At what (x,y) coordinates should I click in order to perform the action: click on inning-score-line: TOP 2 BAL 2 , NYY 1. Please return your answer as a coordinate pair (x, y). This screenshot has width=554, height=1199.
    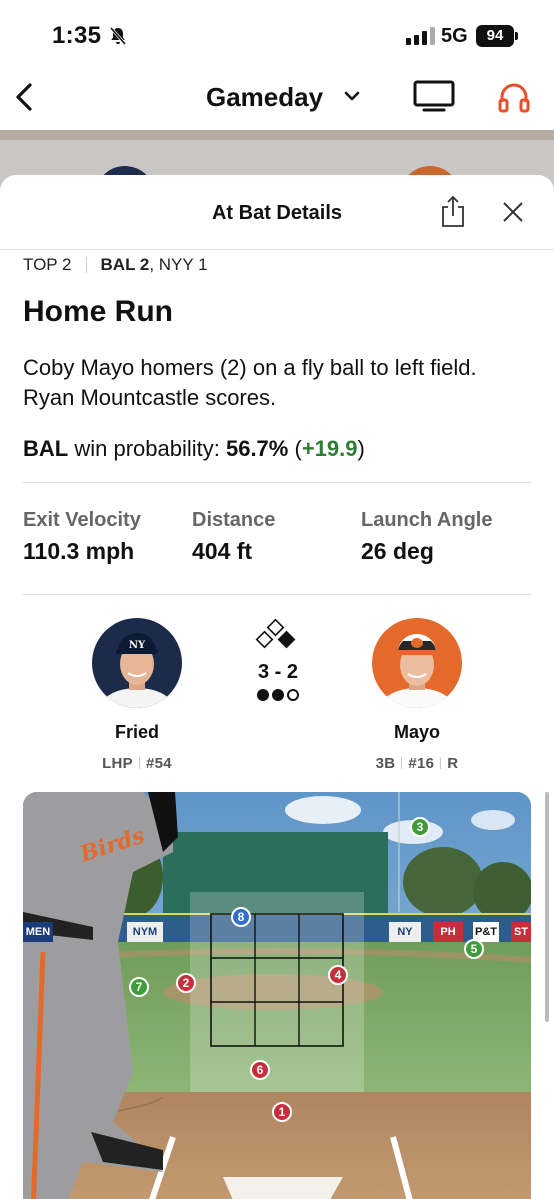
    Looking at the image, I should click on (115, 265).